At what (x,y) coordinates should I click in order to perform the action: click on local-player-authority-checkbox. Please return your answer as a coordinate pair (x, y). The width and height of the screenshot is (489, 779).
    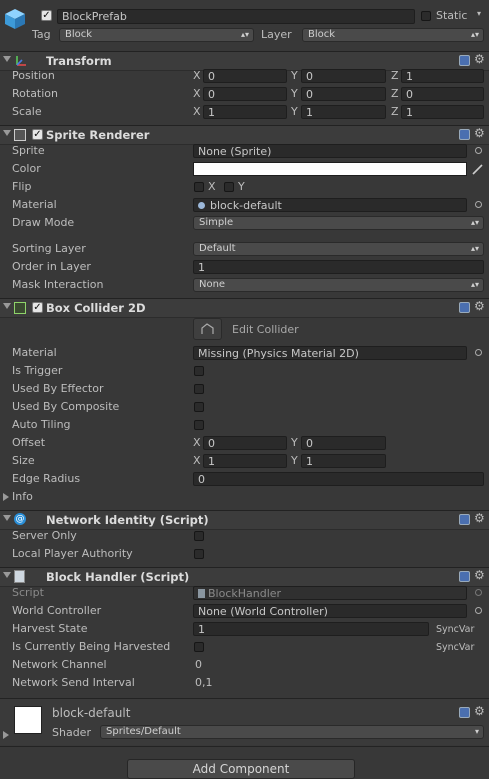
    Looking at the image, I should click on (199, 554).